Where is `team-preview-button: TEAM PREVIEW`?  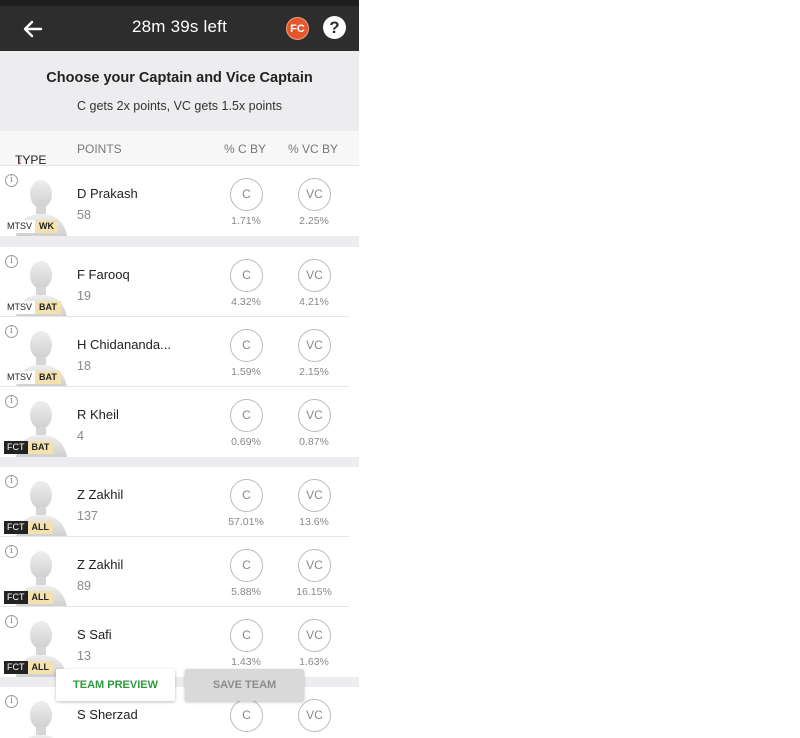
team-preview-button: TEAM PREVIEW is located at coordinates (115, 685).